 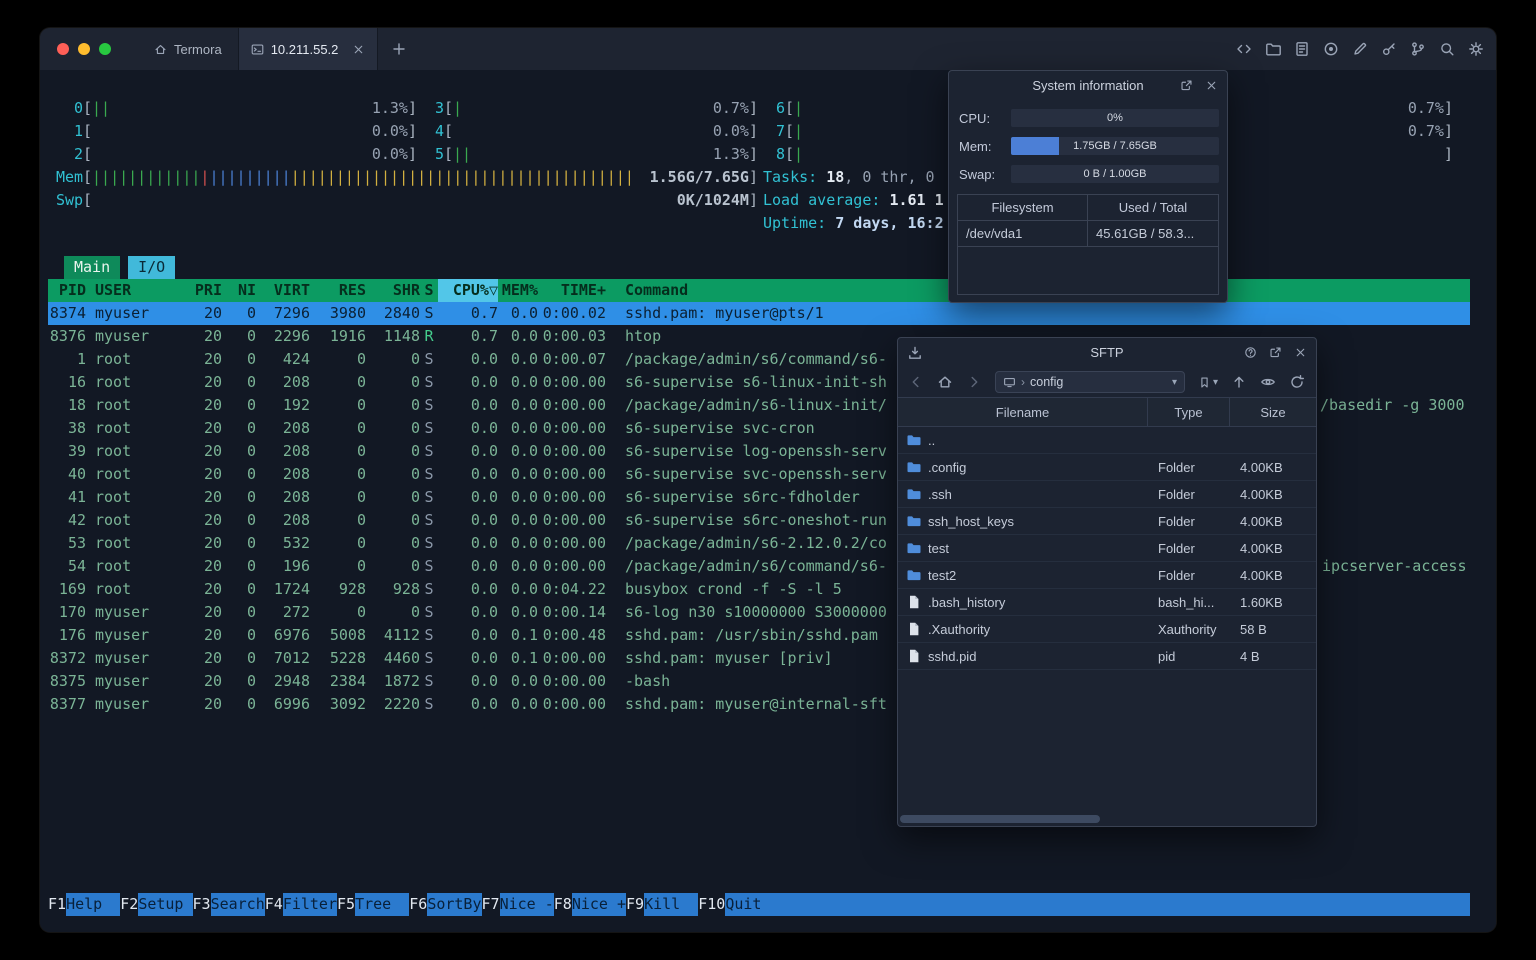 I want to click on function-key: F8 Nice +, so click(x=590, y=904).